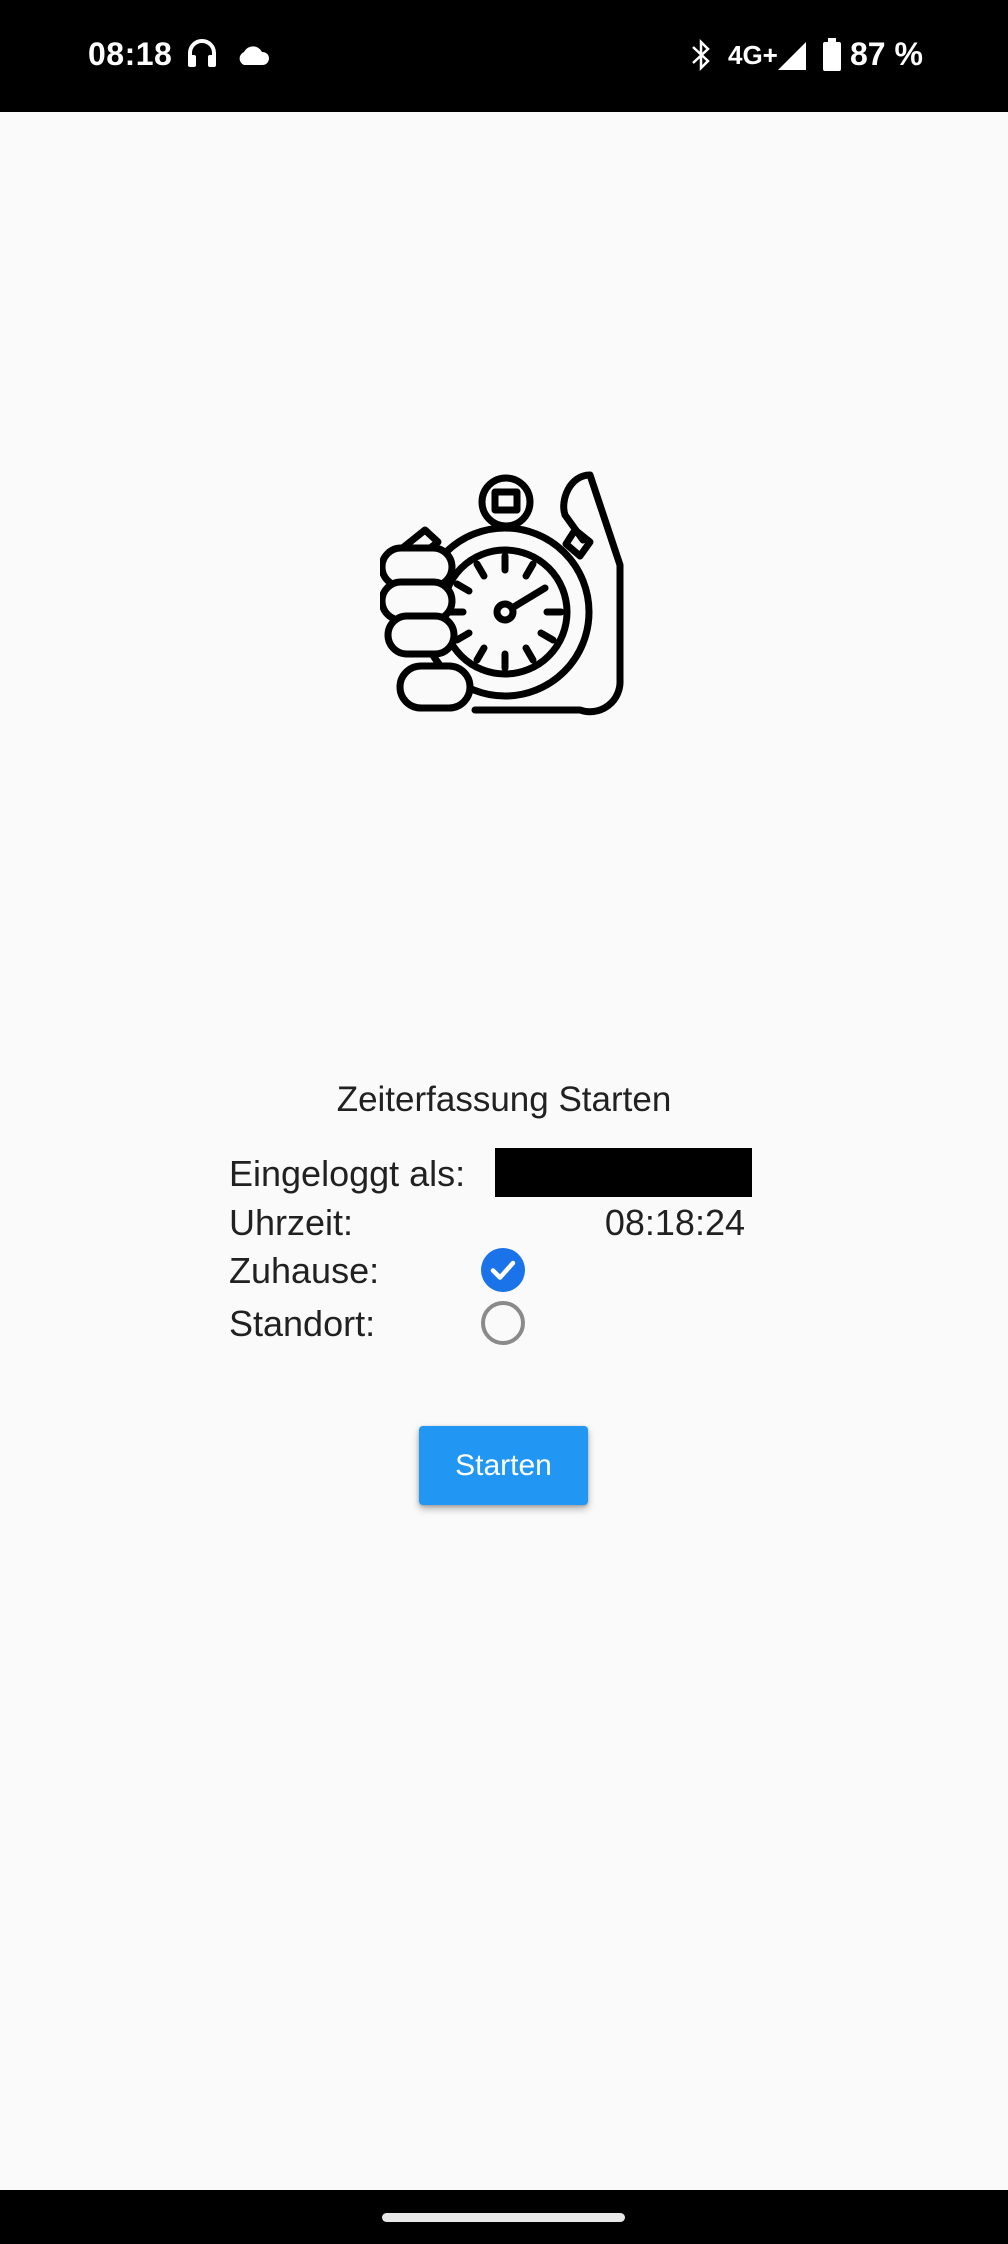 This screenshot has height=2244, width=1008. I want to click on logged-in-user-redacted, so click(623, 1172).